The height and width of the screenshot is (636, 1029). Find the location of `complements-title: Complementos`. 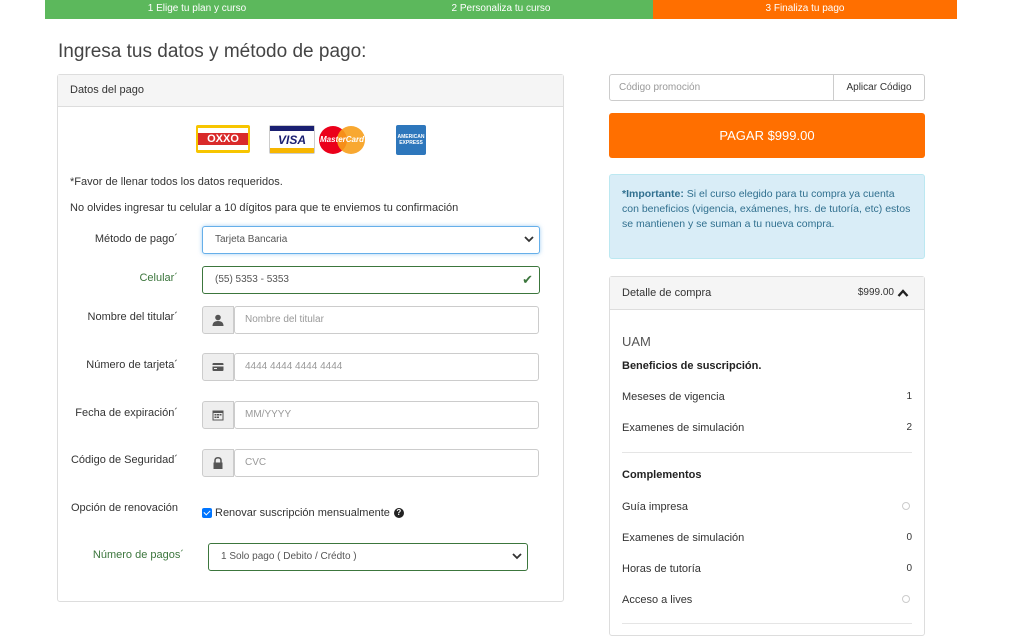

complements-title: Complementos is located at coordinates (662, 475).